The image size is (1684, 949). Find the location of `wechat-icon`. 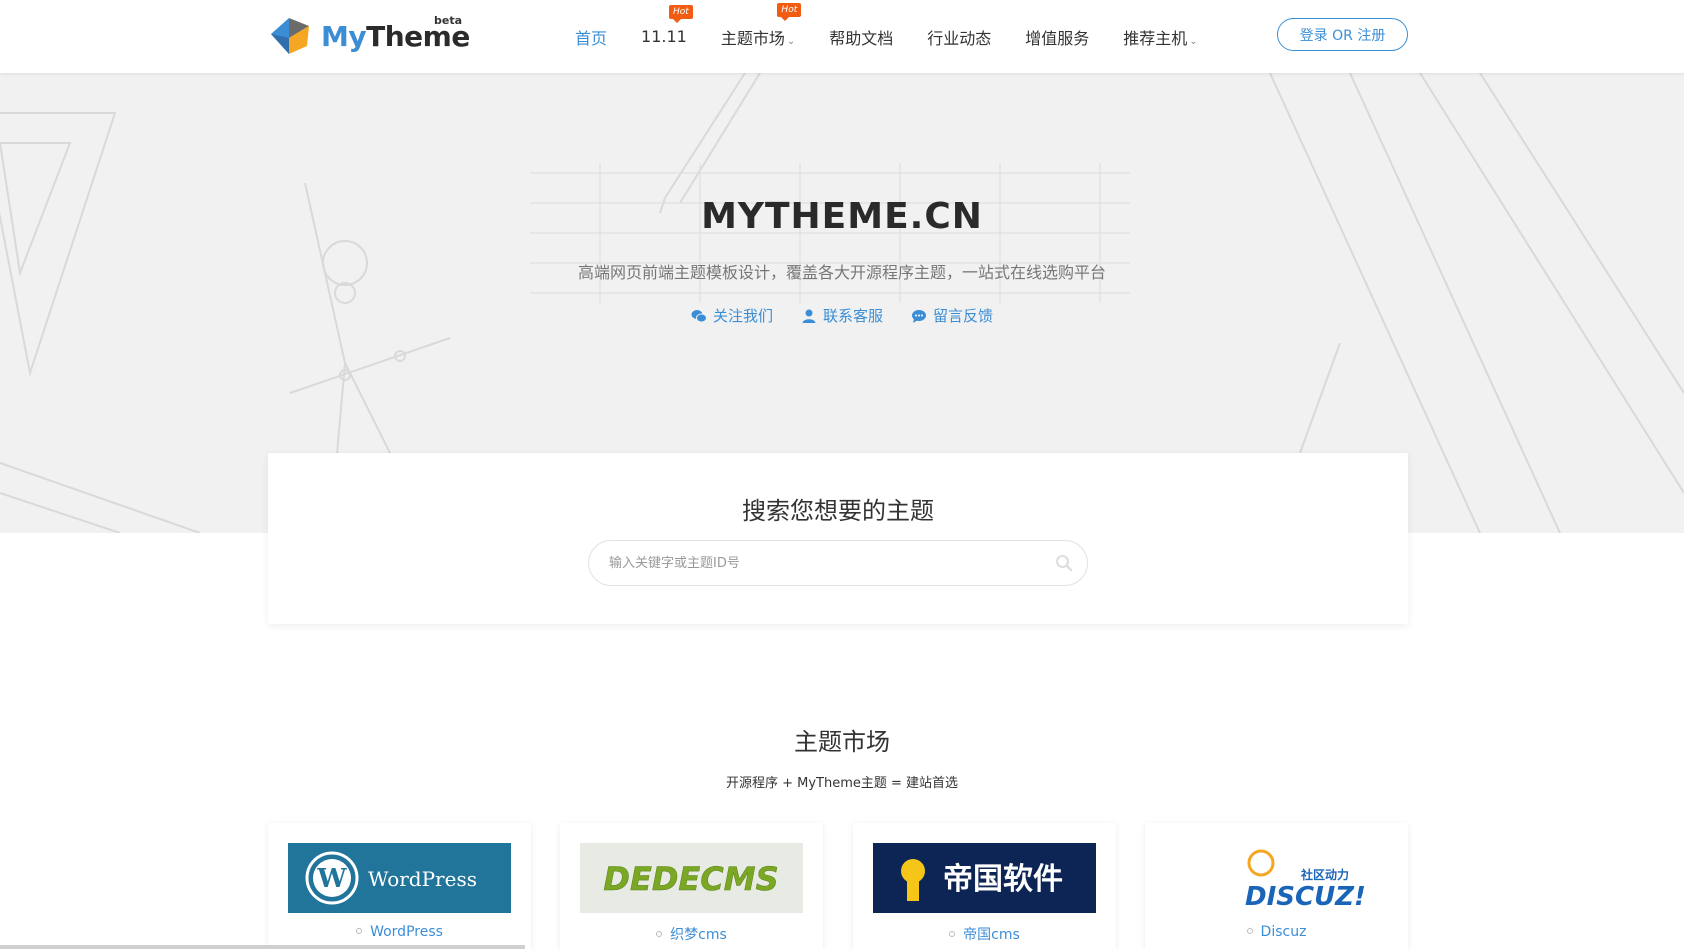

wechat-icon is located at coordinates (699, 315).